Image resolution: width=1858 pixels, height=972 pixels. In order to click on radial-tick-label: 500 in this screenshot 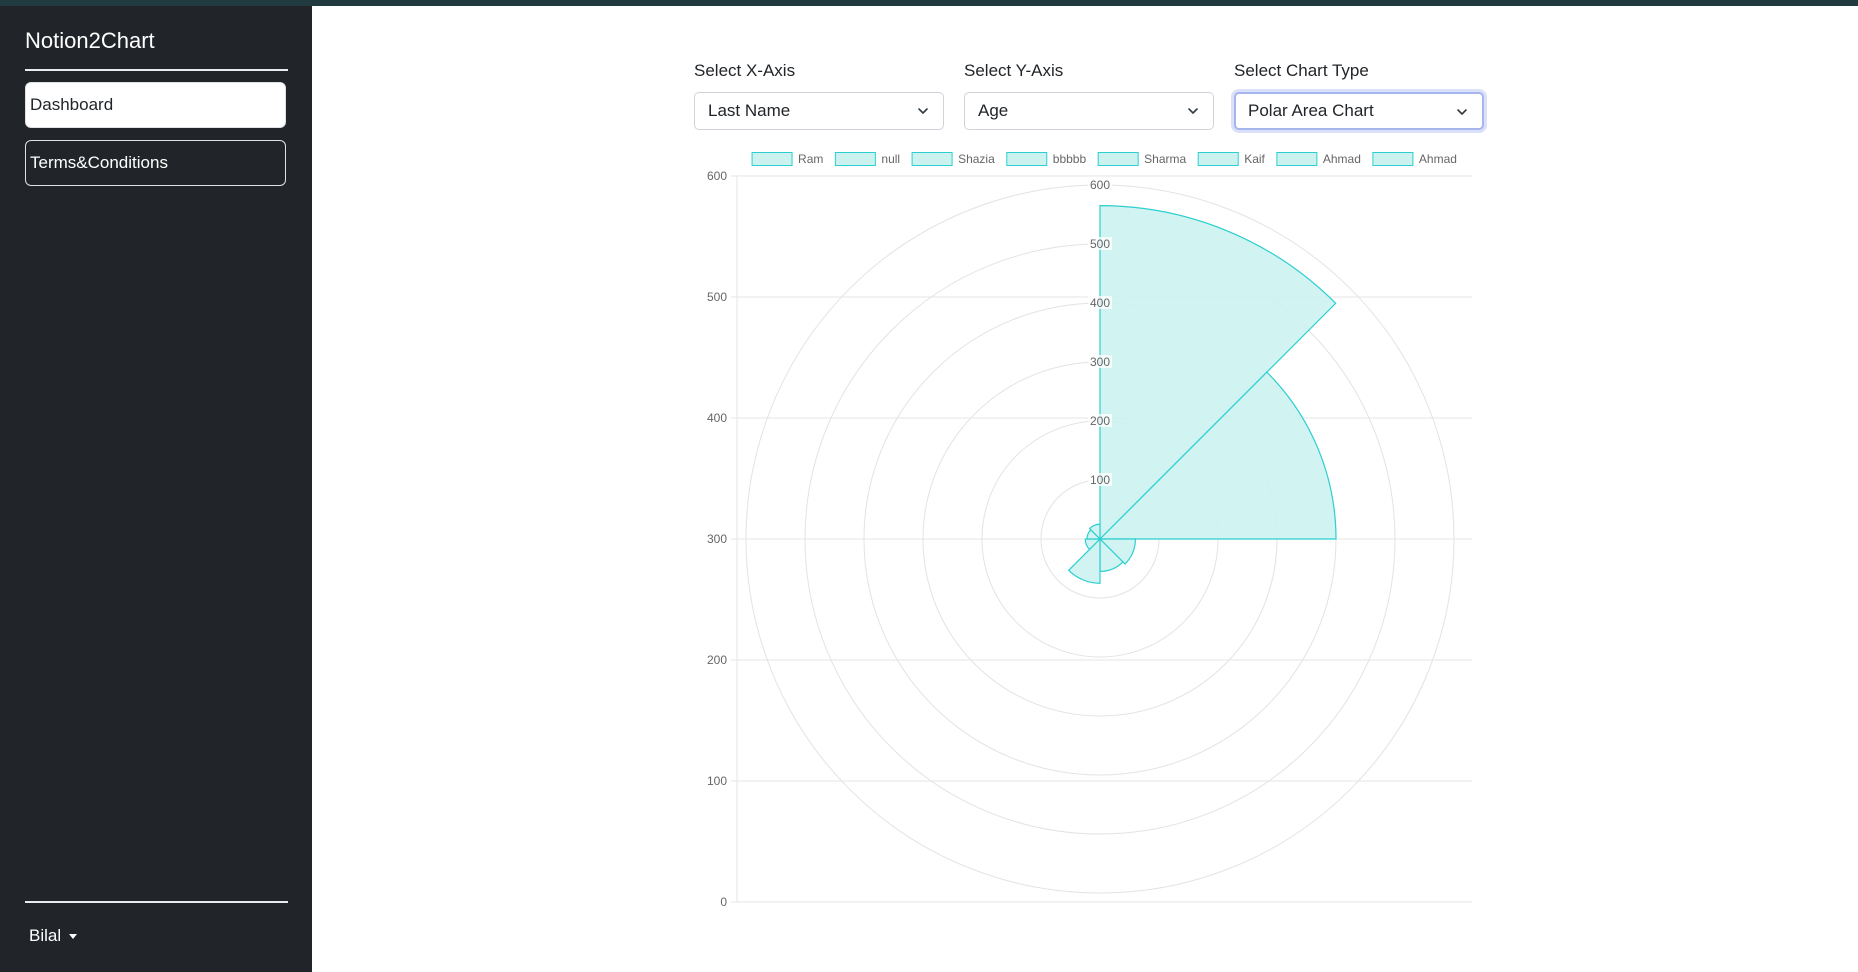, I will do `click(1100, 244)`.